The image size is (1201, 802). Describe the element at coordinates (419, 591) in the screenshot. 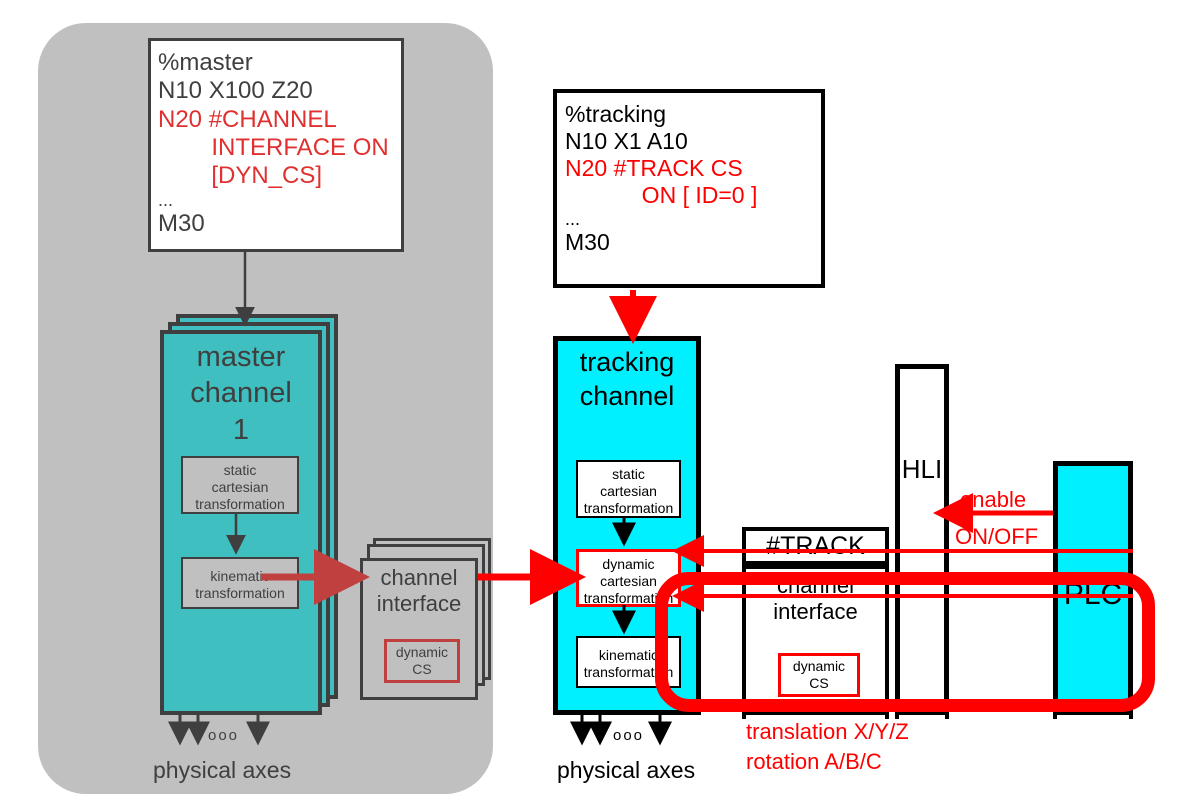

I see `channel-interface-left-title: channel interface` at that location.